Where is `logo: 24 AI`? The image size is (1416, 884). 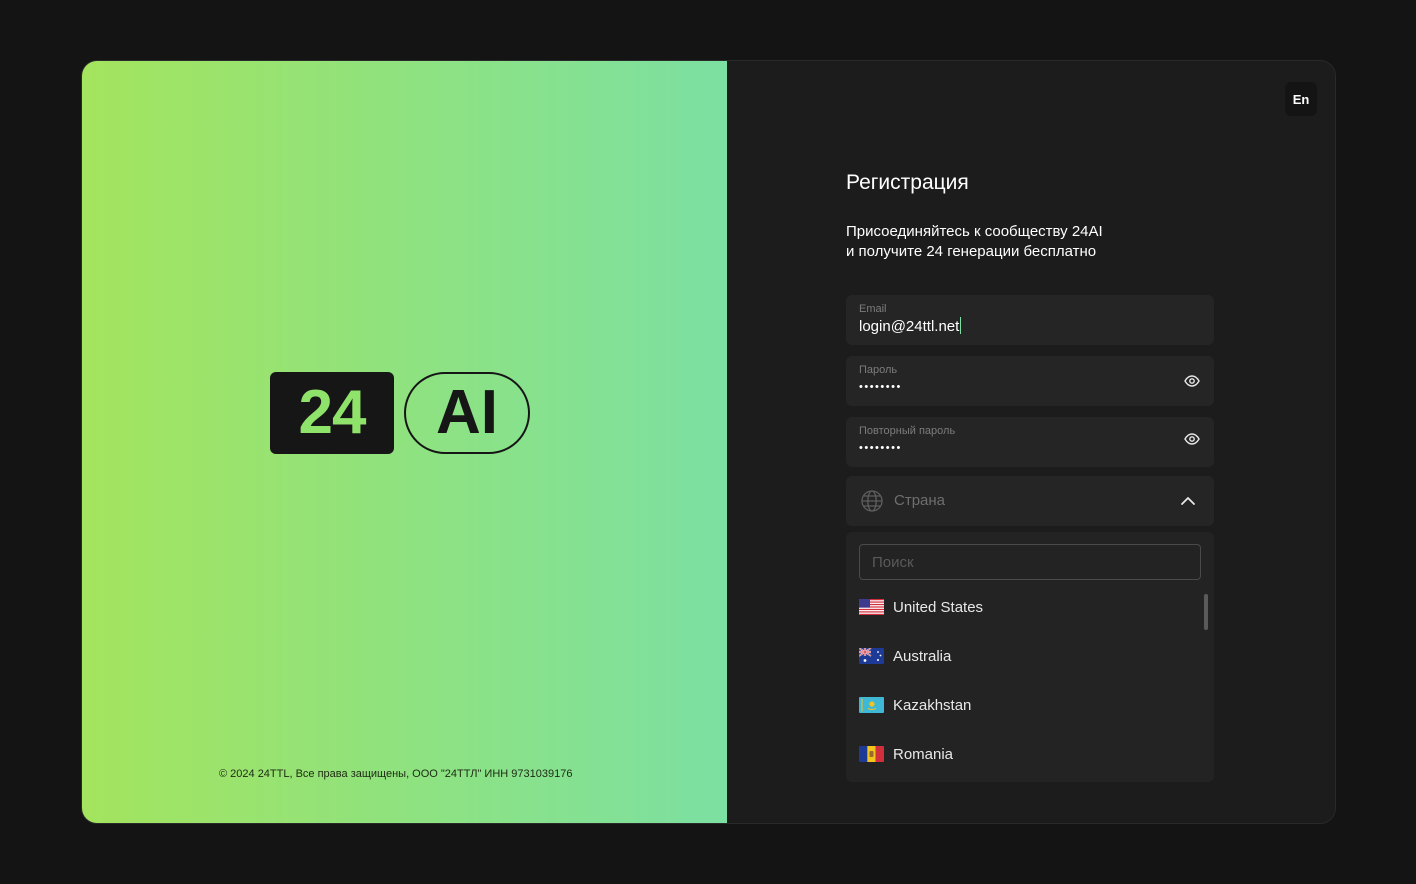 logo: 24 AI is located at coordinates (400, 413).